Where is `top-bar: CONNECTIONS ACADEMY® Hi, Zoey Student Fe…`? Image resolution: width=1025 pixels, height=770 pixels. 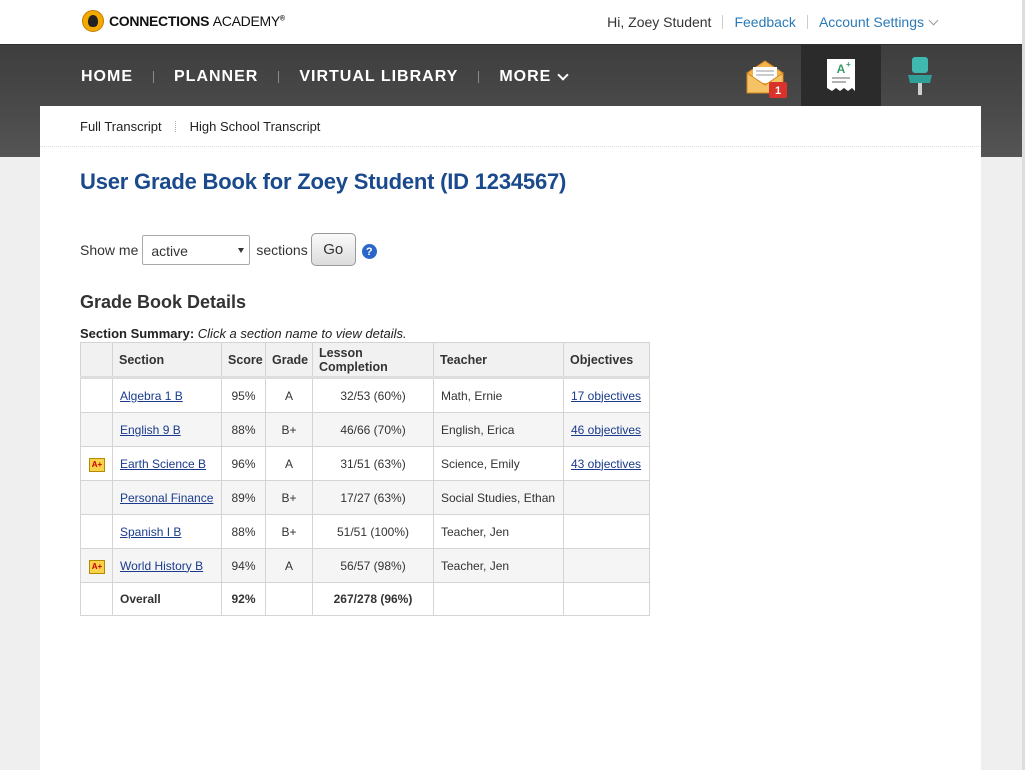
top-bar: CONNECTIONS ACADEMY® Hi, Zoey Student Fe… is located at coordinates (512, 22).